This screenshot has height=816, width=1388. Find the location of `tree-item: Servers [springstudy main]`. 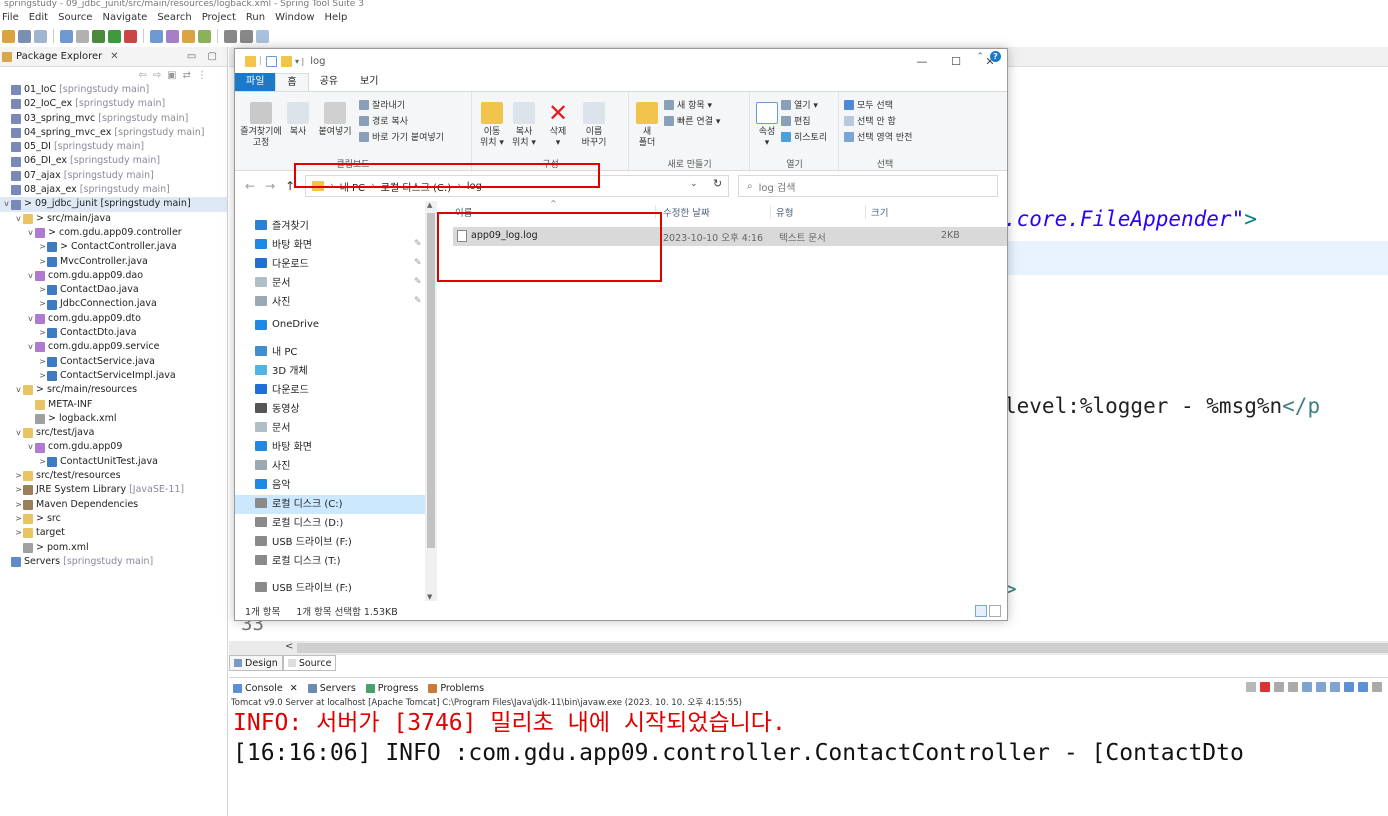

tree-item: Servers [springstudy main] is located at coordinates (113, 562).